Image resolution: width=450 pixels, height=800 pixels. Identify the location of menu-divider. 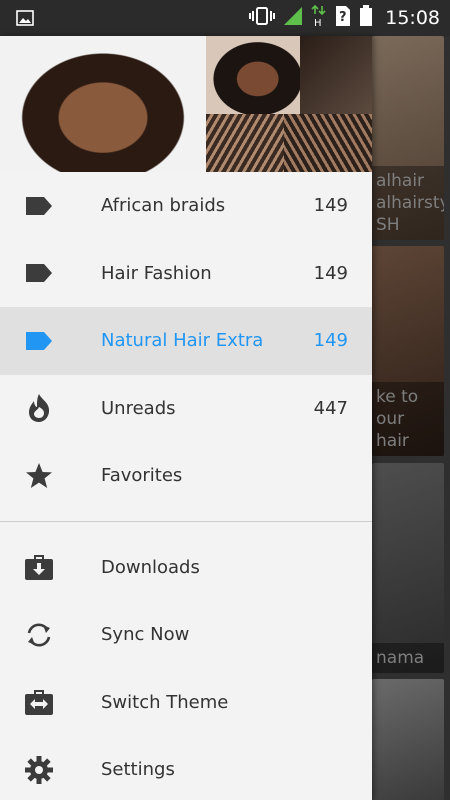
(186, 521).